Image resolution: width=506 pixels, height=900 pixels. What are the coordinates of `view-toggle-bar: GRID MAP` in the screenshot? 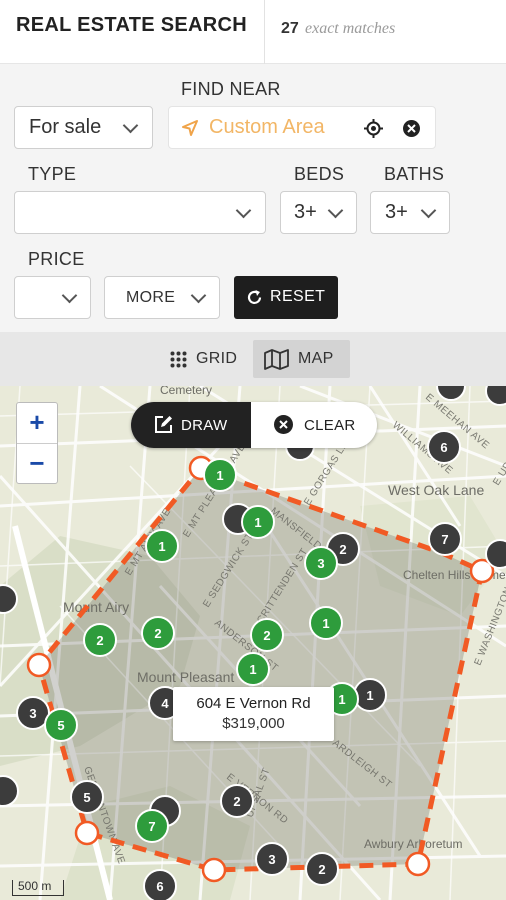 It's located at (253, 359).